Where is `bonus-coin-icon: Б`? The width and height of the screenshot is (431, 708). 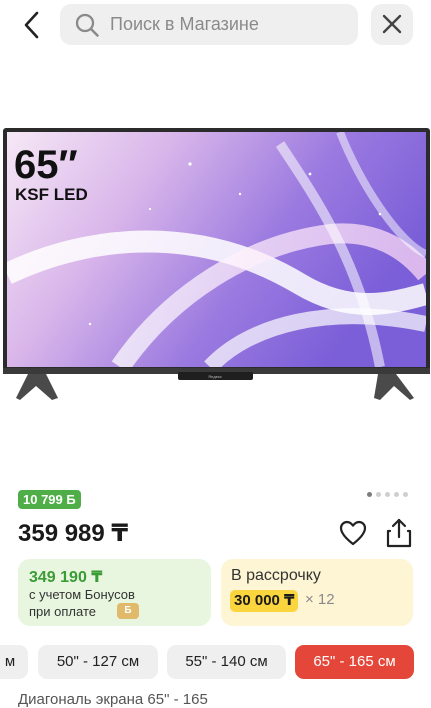 bonus-coin-icon: Б is located at coordinates (128, 611).